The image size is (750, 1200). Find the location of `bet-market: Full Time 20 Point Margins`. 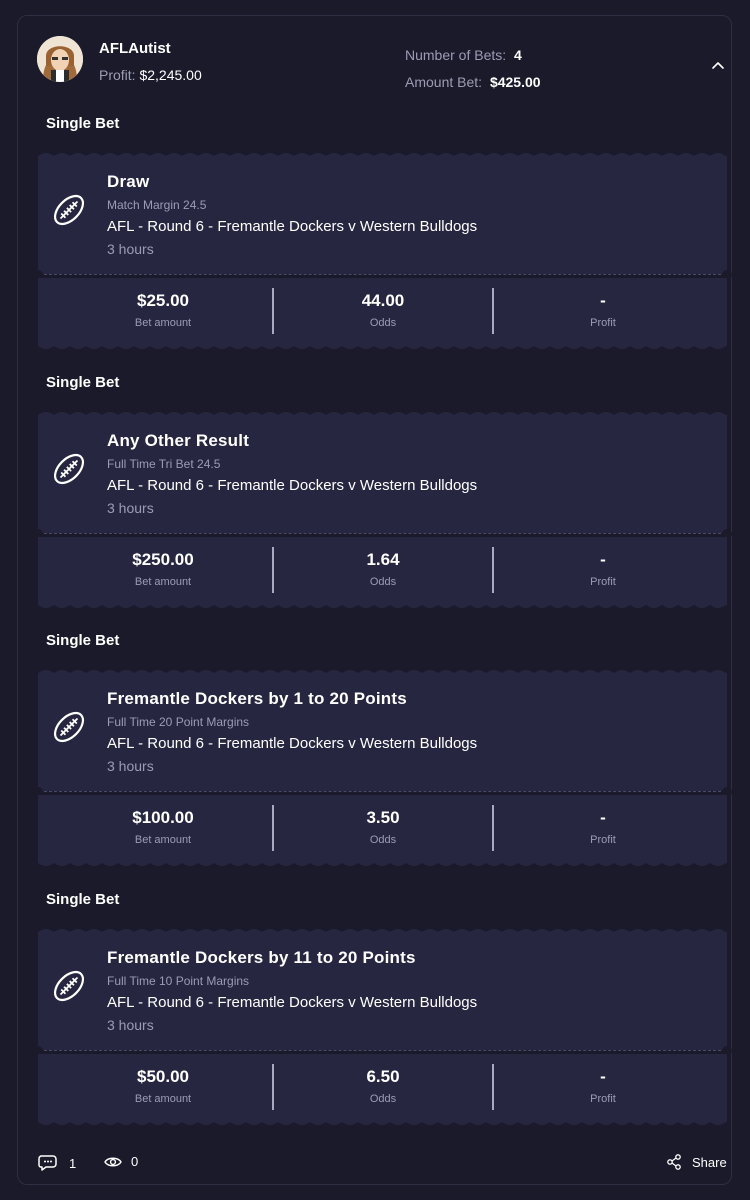

bet-market: Full Time 20 Point Margins is located at coordinates (178, 722).